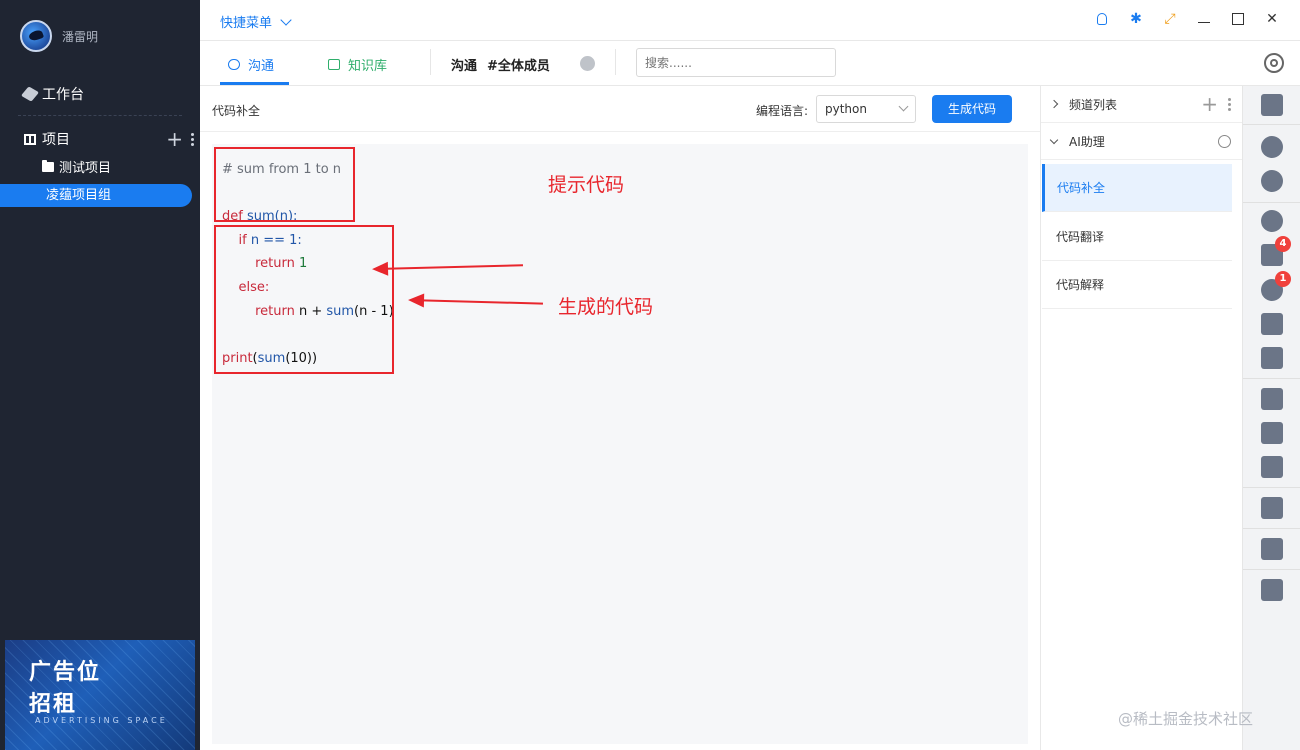 The width and height of the screenshot is (1300, 750). What do you see at coordinates (1272, 105) in the screenshot?
I see `document-icon` at bounding box center [1272, 105].